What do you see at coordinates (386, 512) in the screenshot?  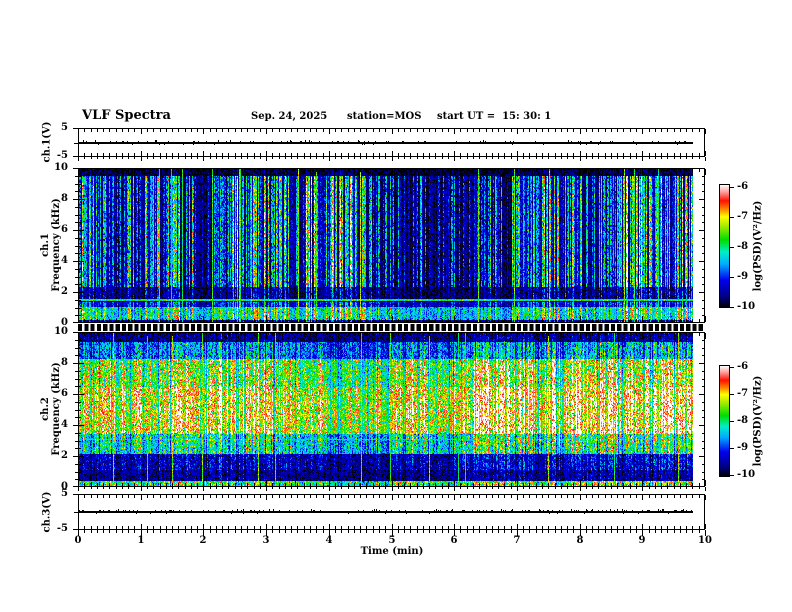 I see `ch3-voltage-trace-canvas` at bounding box center [386, 512].